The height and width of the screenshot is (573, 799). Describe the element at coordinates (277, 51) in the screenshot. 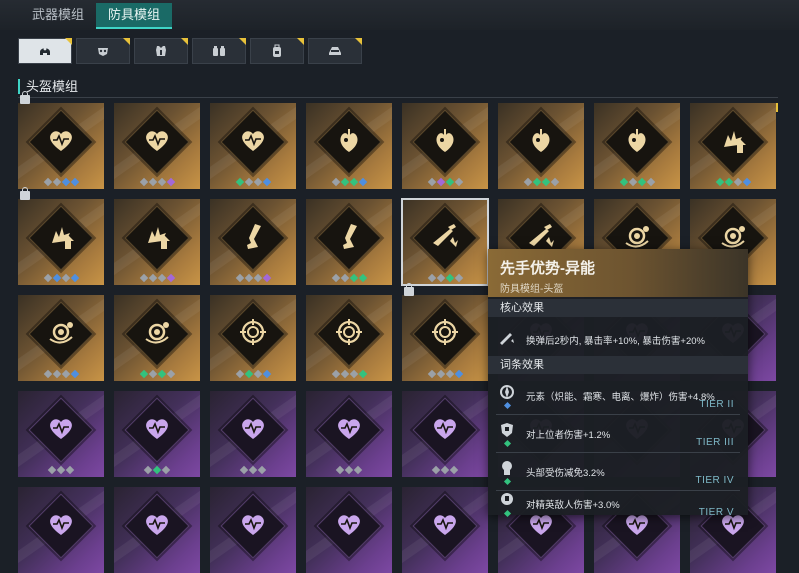

I see `category-backpack` at that location.